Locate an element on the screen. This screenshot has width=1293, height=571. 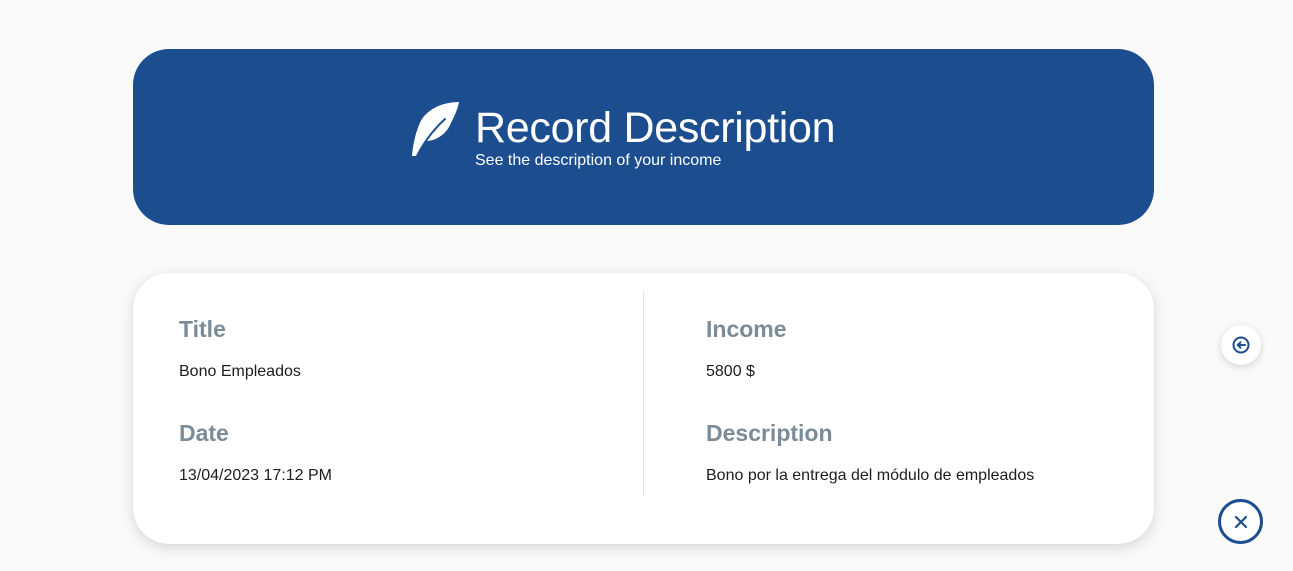
description-label: Description is located at coordinates (769, 433).